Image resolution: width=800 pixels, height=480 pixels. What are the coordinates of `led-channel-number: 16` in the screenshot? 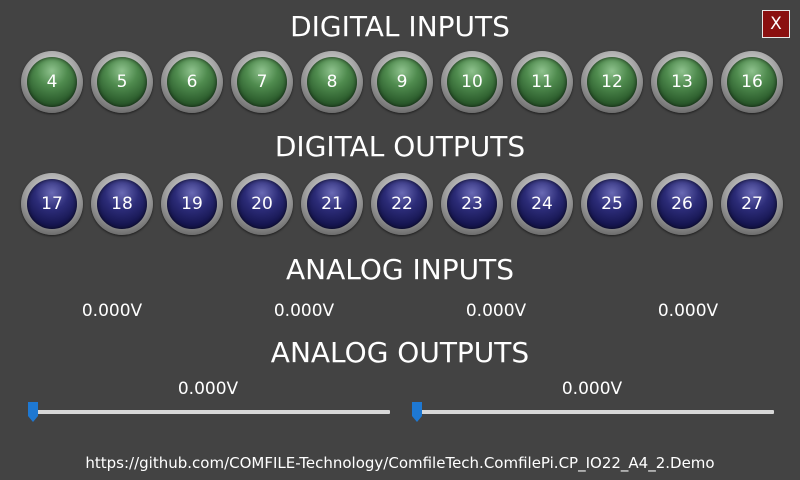 It's located at (752, 82).